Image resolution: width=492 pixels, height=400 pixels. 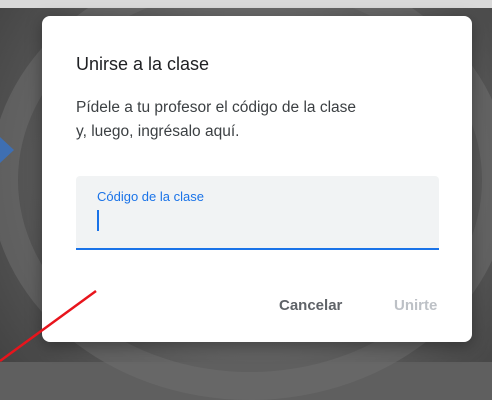 What do you see at coordinates (257, 213) in the screenshot?
I see `class-code-input: Código de la clase` at bounding box center [257, 213].